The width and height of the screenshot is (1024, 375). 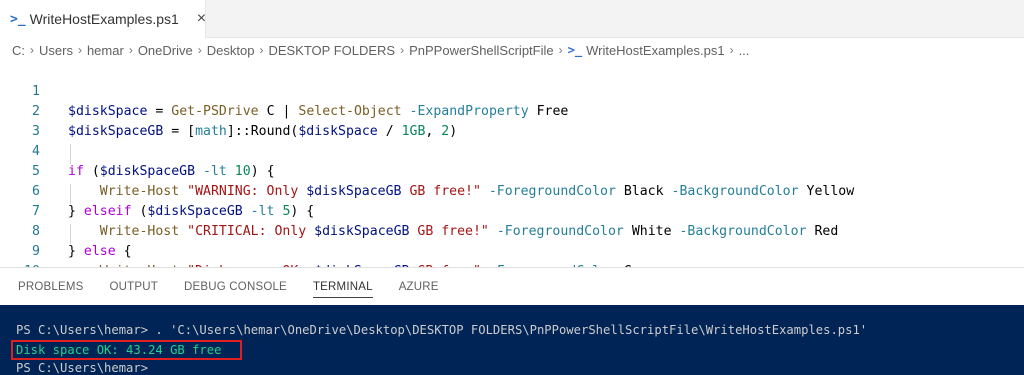 What do you see at coordinates (342, 287) in the screenshot?
I see `tab-terminal: TERMINAL` at bounding box center [342, 287].